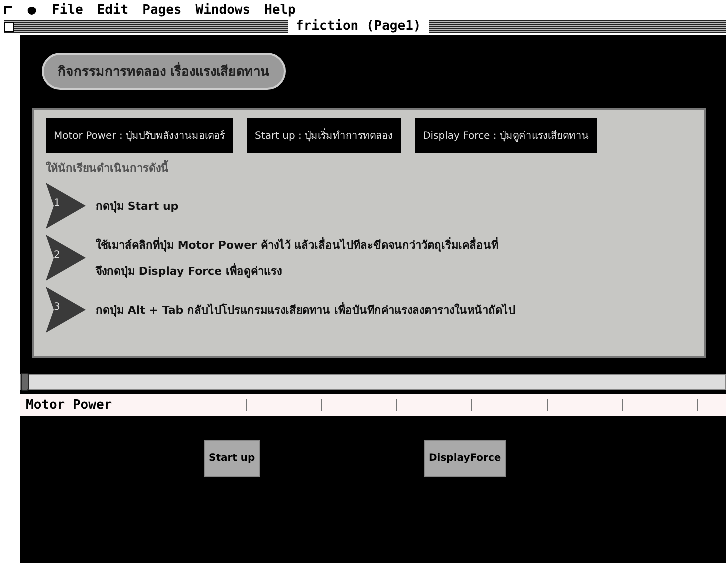 The width and height of the screenshot is (726, 563). What do you see at coordinates (113, 10) in the screenshot?
I see `menu-item: Edit` at bounding box center [113, 10].